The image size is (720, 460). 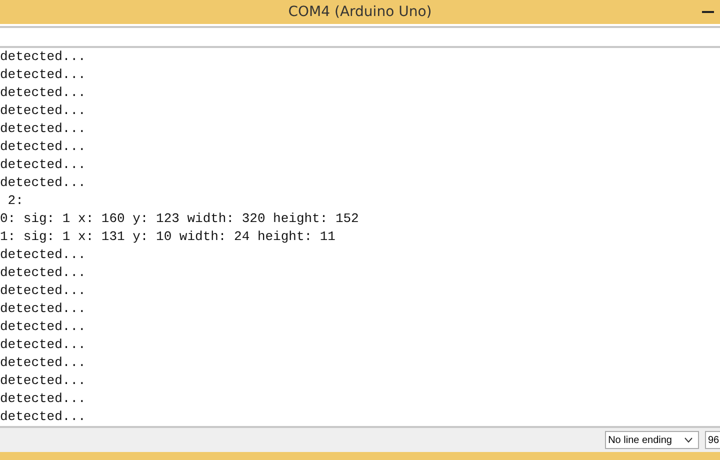 What do you see at coordinates (652, 440) in the screenshot?
I see `line-ending-dropdown: No line ending` at bounding box center [652, 440].